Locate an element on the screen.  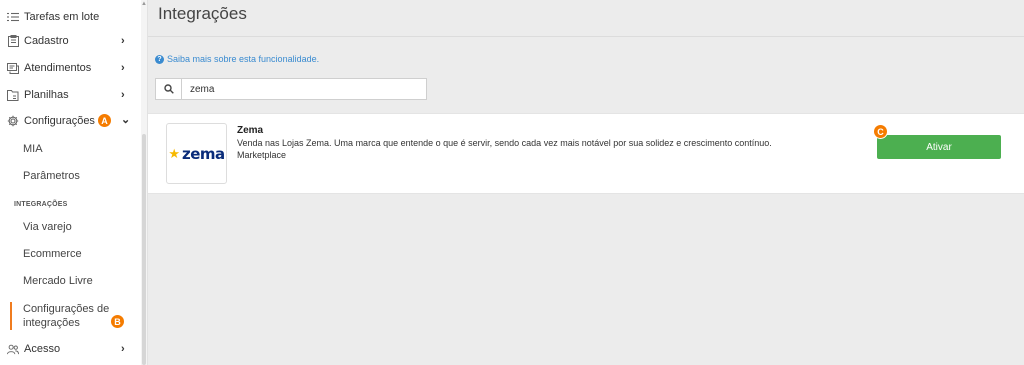
sidebar-subitem-via-varejo: Via varejo is located at coordinates (47, 227).